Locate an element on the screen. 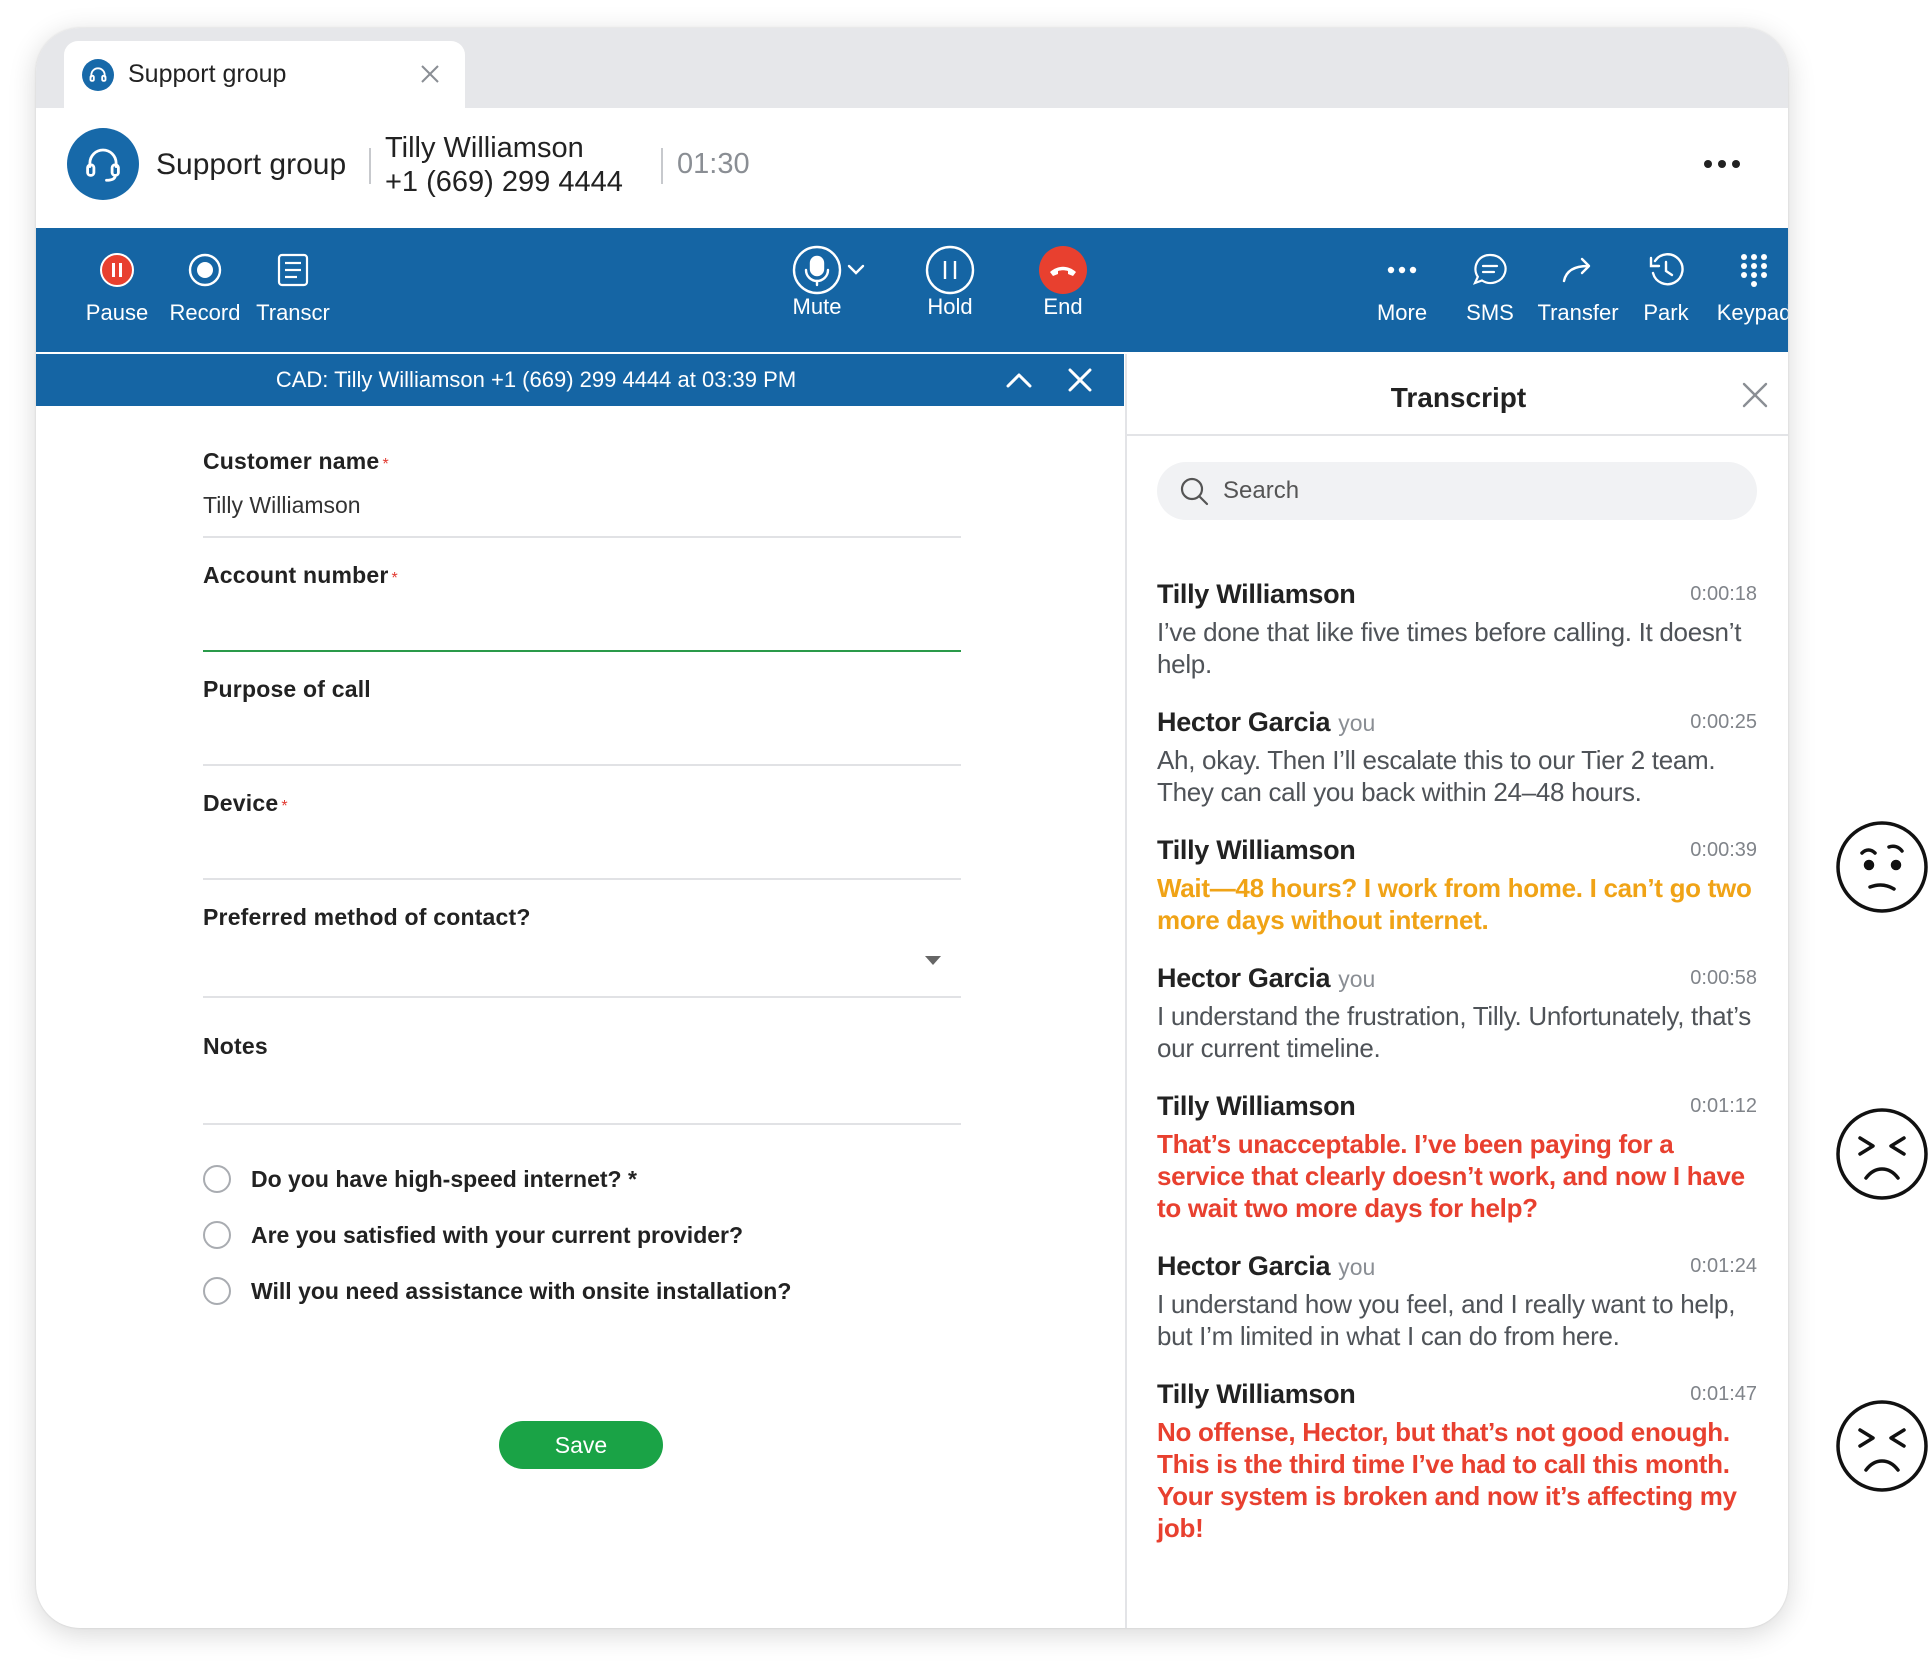 Image resolution: width=1930 pixels, height=1680 pixels. message-time: 0:00:39 is located at coordinates (1723, 850).